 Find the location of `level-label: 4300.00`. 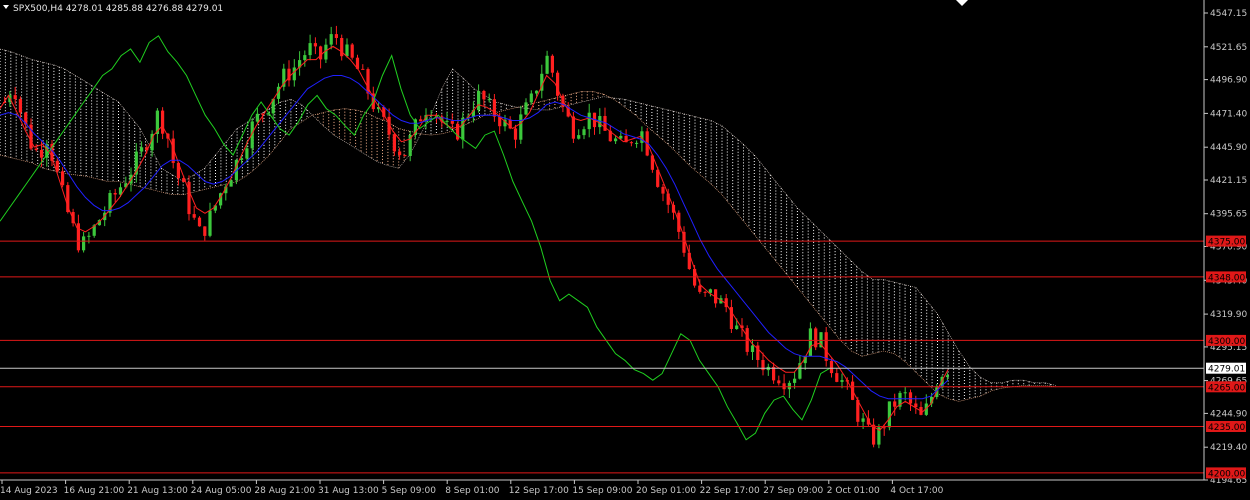

level-label: 4300.00 is located at coordinates (1226, 342).